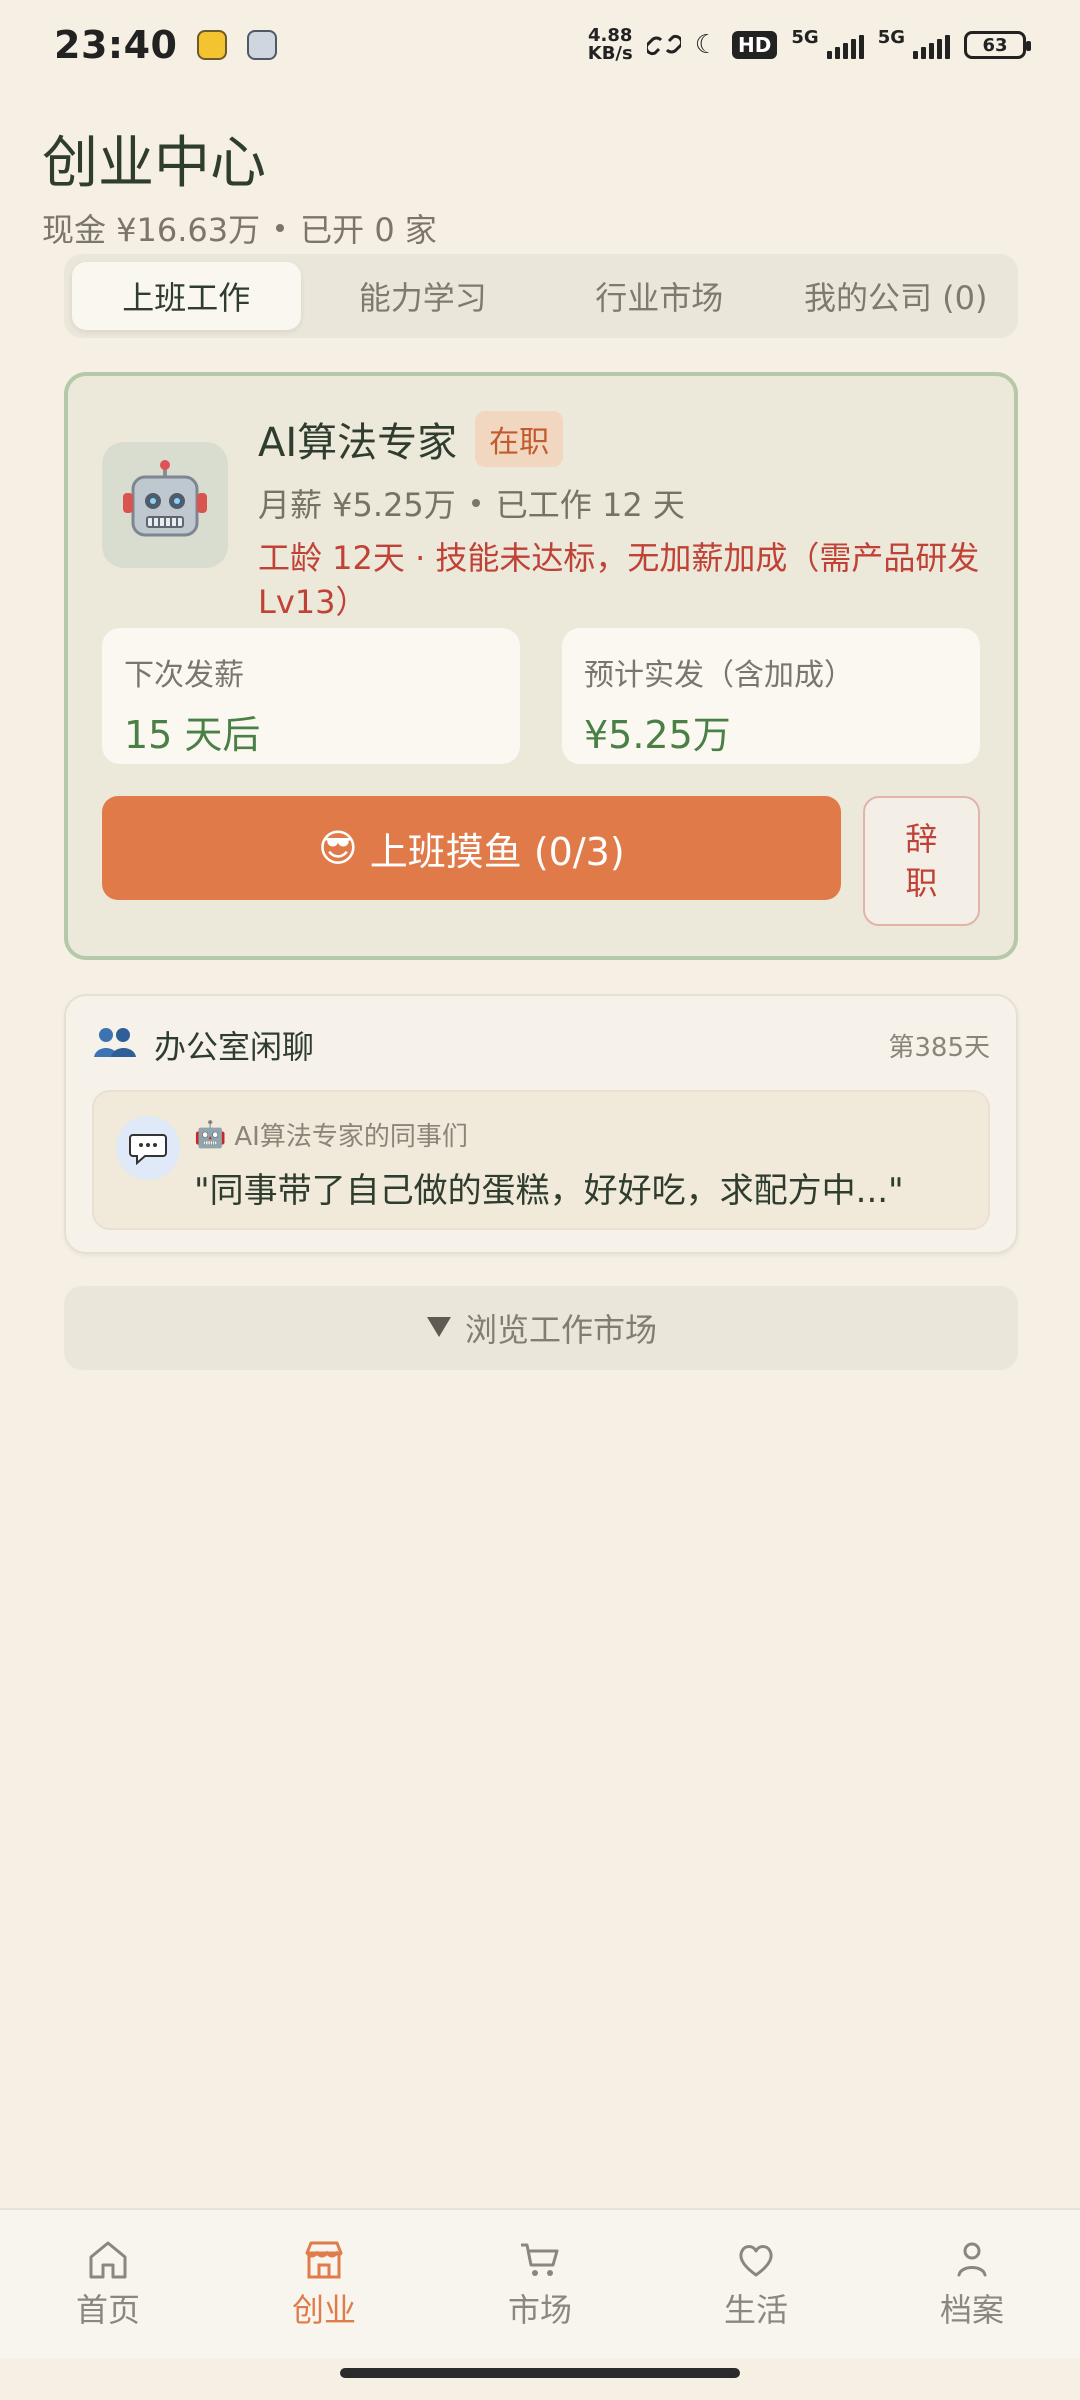 The height and width of the screenshot is (2400, 1080). I want to click on tab-my-company: 我的公司 (0), so click(896, 296).